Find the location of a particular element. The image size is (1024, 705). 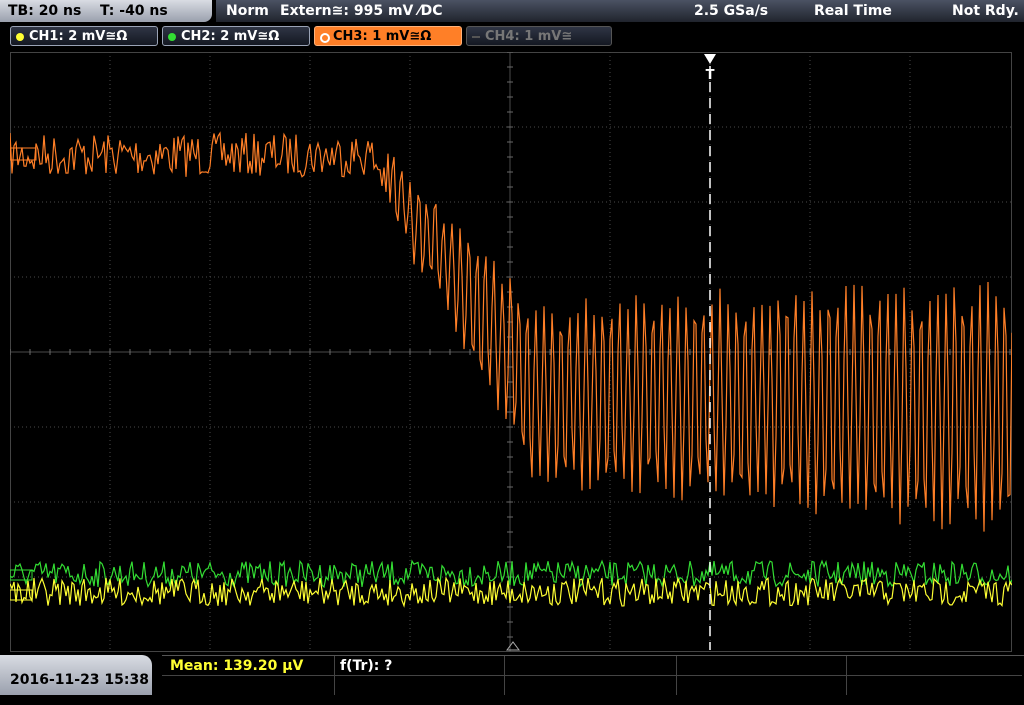

ch2-dot-icon is located at coordinates (172, 37).